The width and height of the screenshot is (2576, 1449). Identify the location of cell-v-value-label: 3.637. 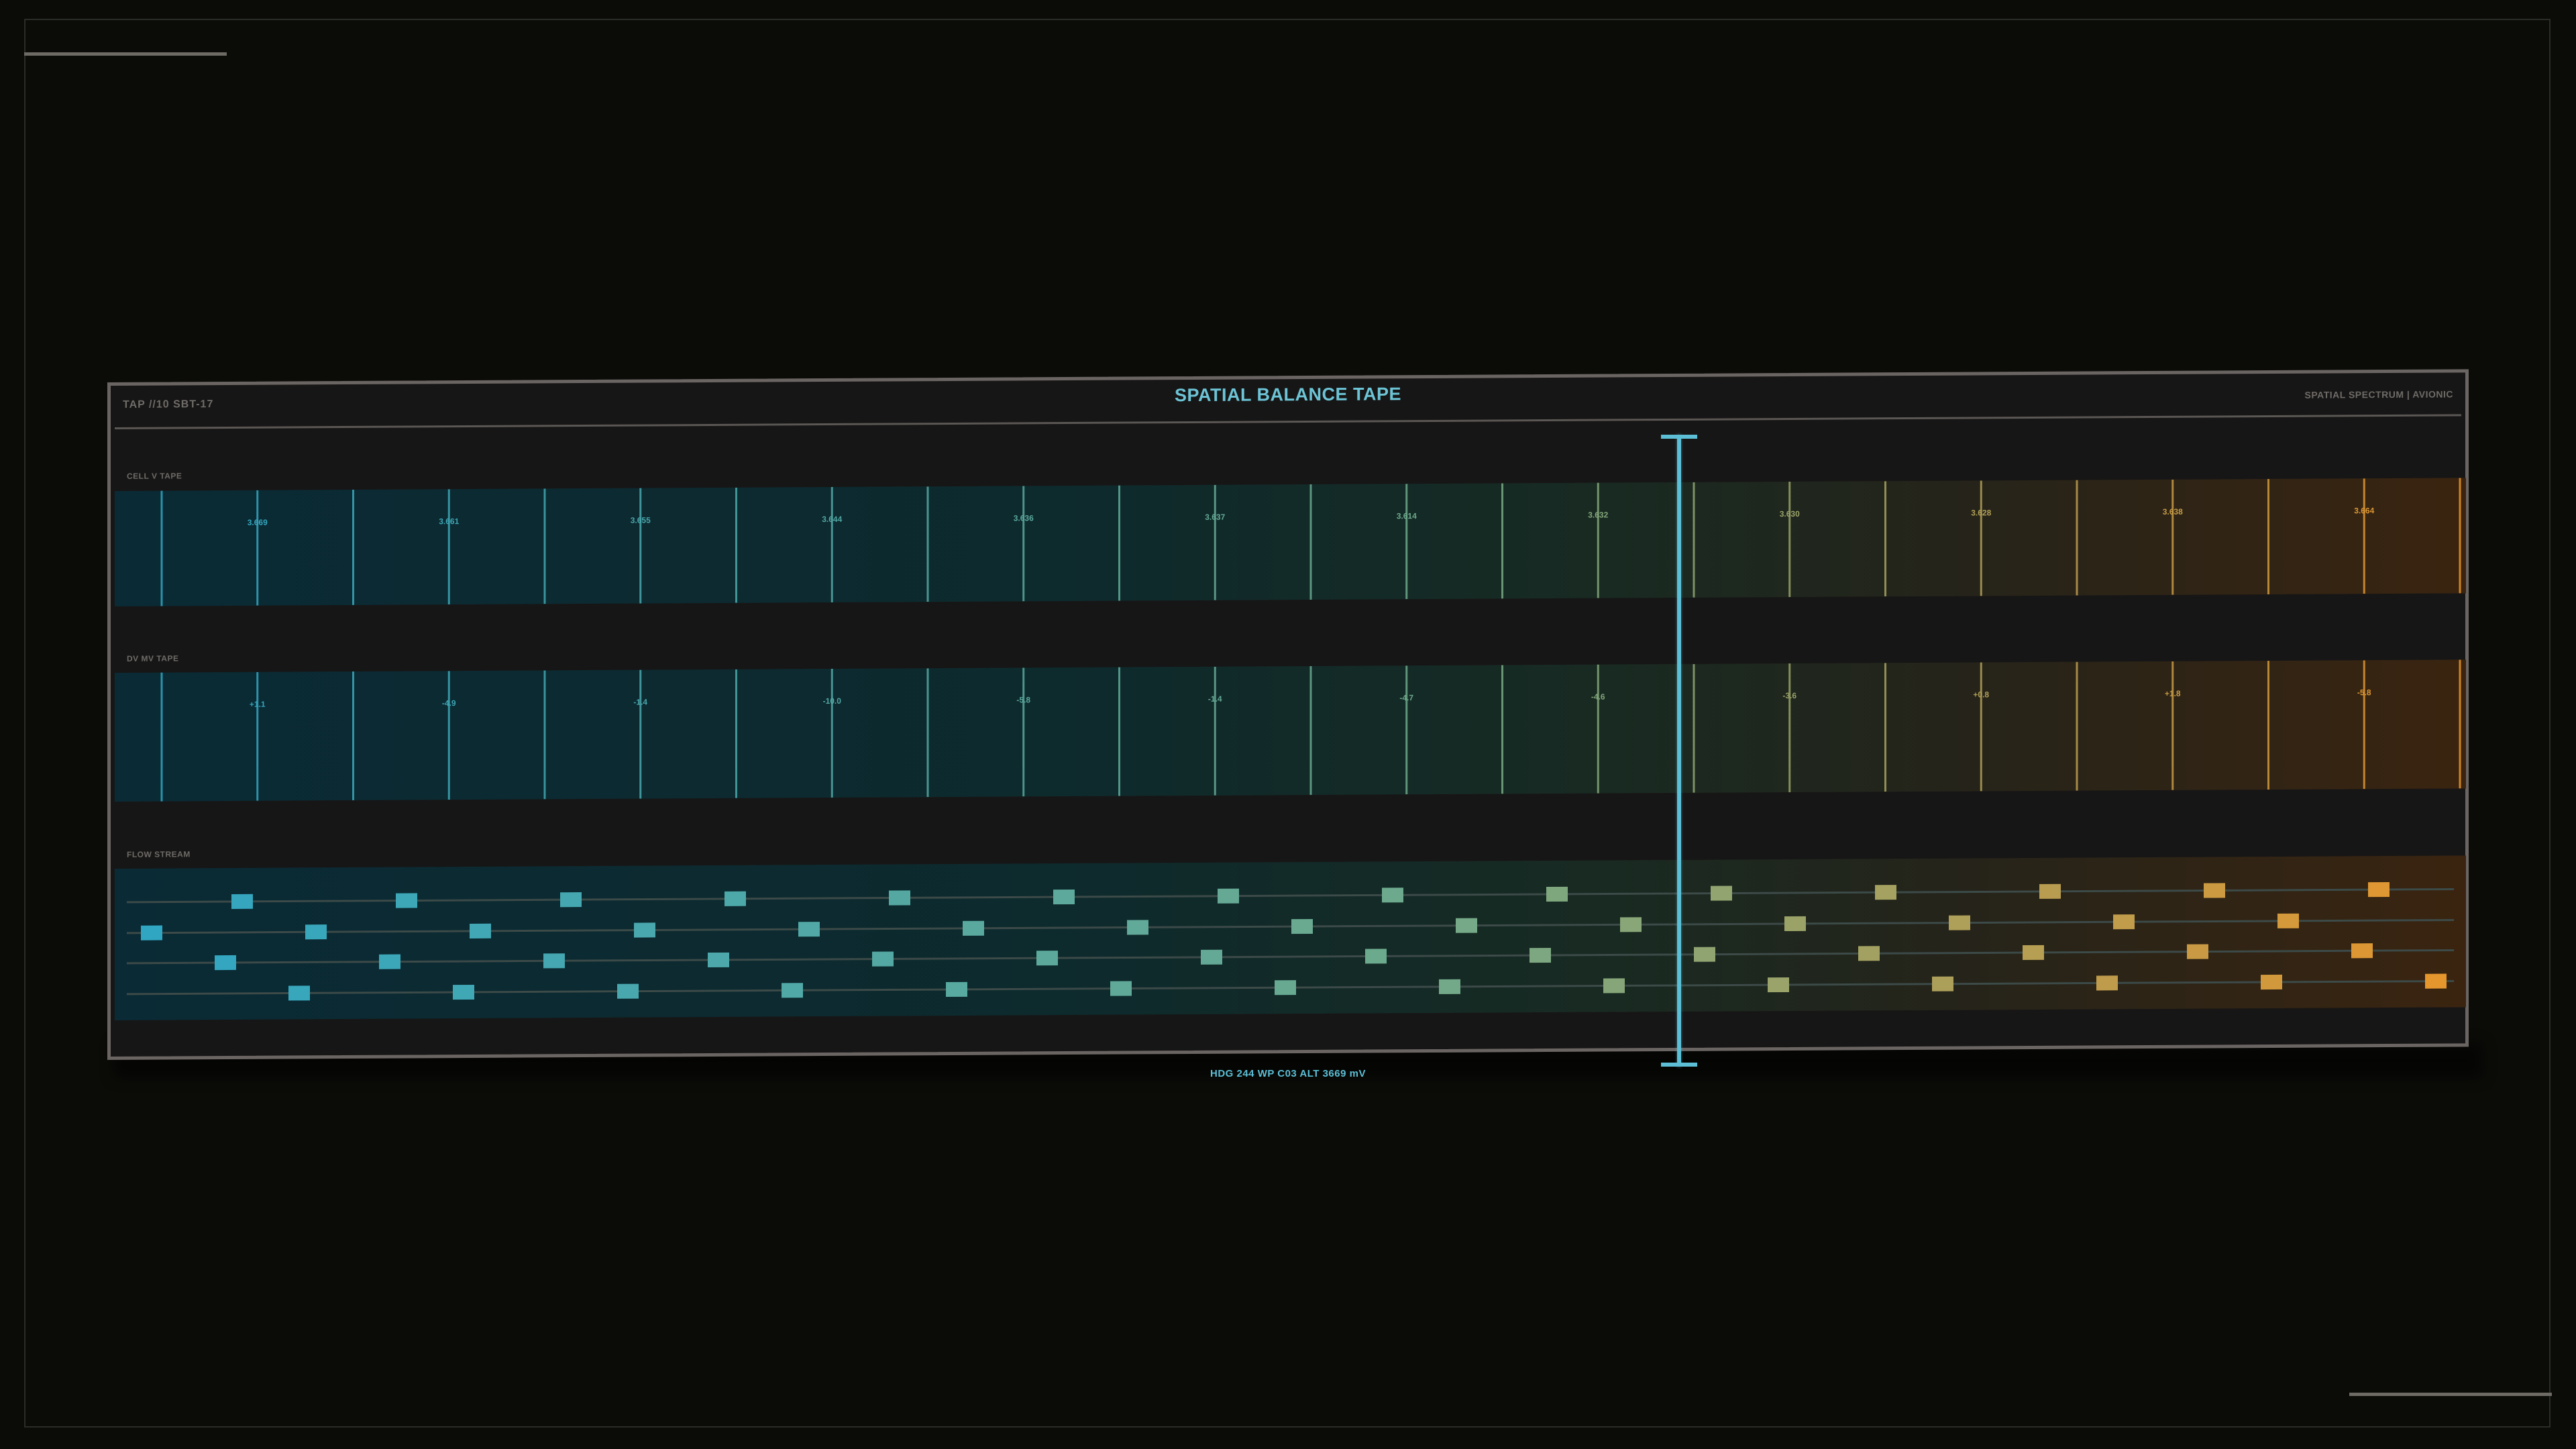
(1215, 517).